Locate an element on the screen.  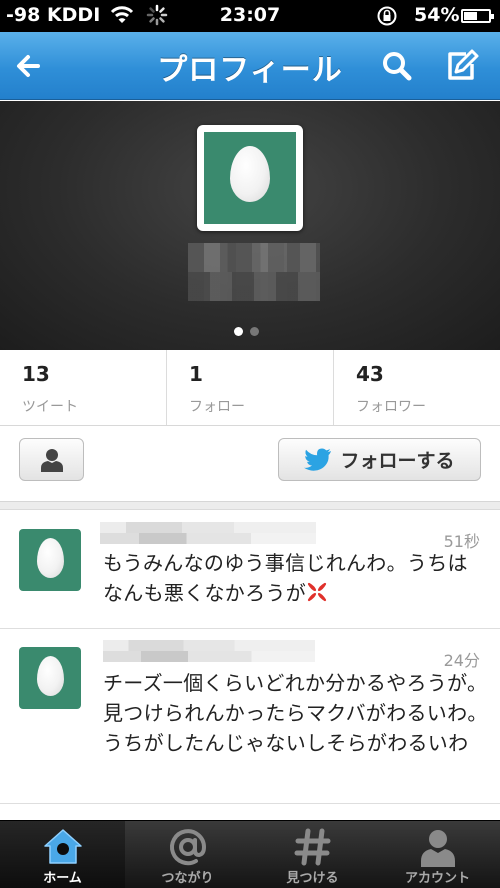
tab-home: ホーム is located at coordinates (62, 854).